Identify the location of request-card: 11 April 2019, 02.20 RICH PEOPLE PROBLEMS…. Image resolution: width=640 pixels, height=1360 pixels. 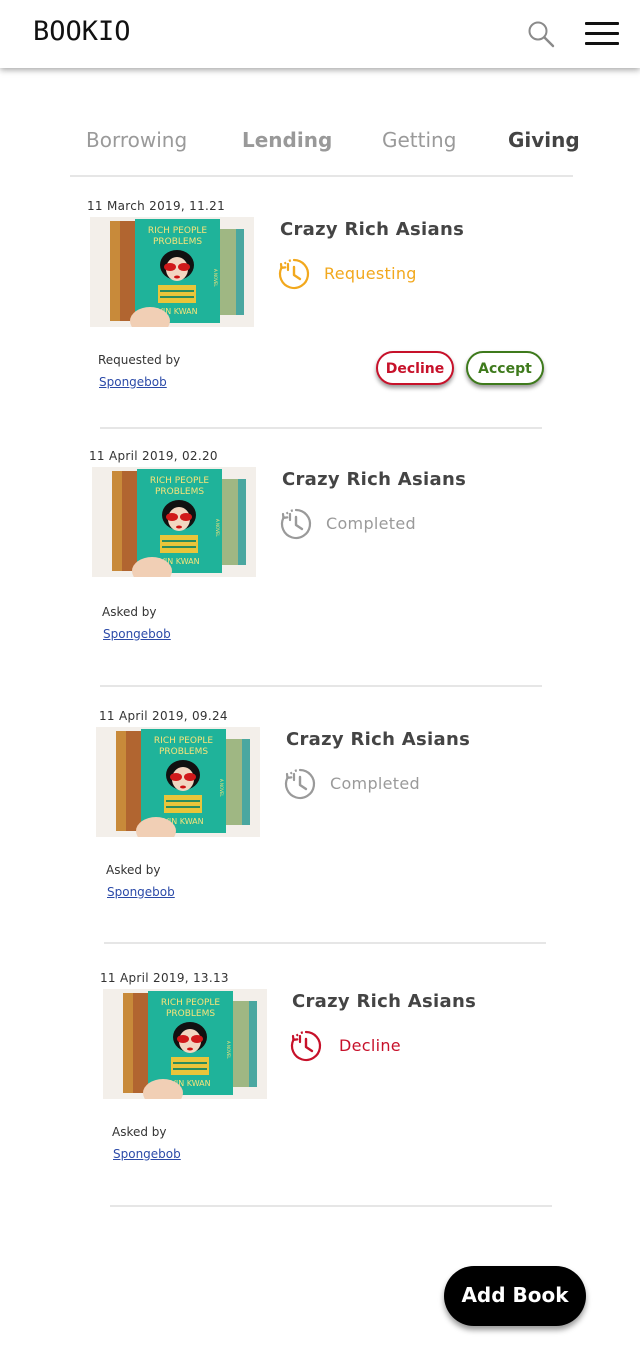
(324, 569).